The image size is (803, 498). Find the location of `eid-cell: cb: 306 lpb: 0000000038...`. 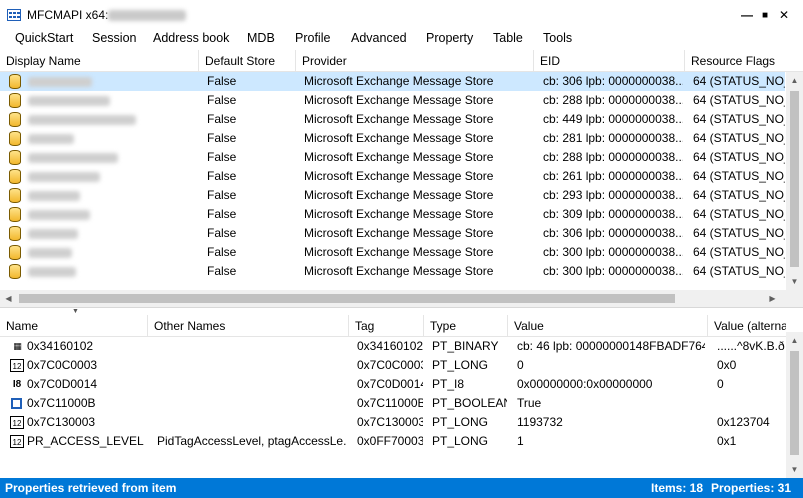

eid-cell: cb: 306 lpb: 0000000038... is located at coordinates (613, 233).